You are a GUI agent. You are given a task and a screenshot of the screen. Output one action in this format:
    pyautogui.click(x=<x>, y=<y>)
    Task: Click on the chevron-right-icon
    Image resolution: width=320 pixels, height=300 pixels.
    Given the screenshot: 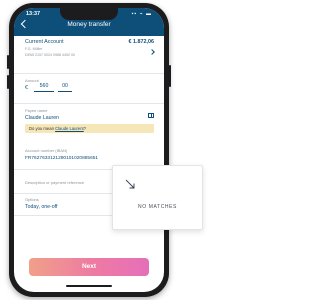 What is the action you would take?
    pyautogui.click(x=152, y=52)
    